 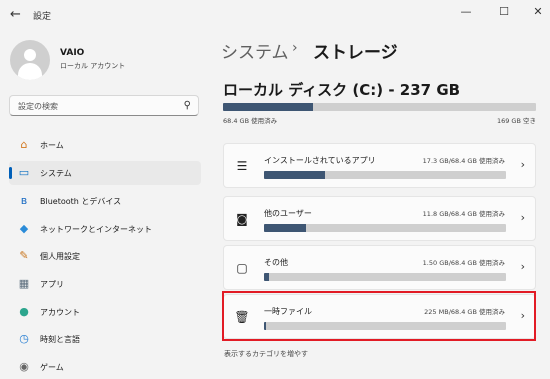 What do you see at coordinates (466, 11) in the screenshot?
I see `minimize-button: —` at bounding box center [466, 11].